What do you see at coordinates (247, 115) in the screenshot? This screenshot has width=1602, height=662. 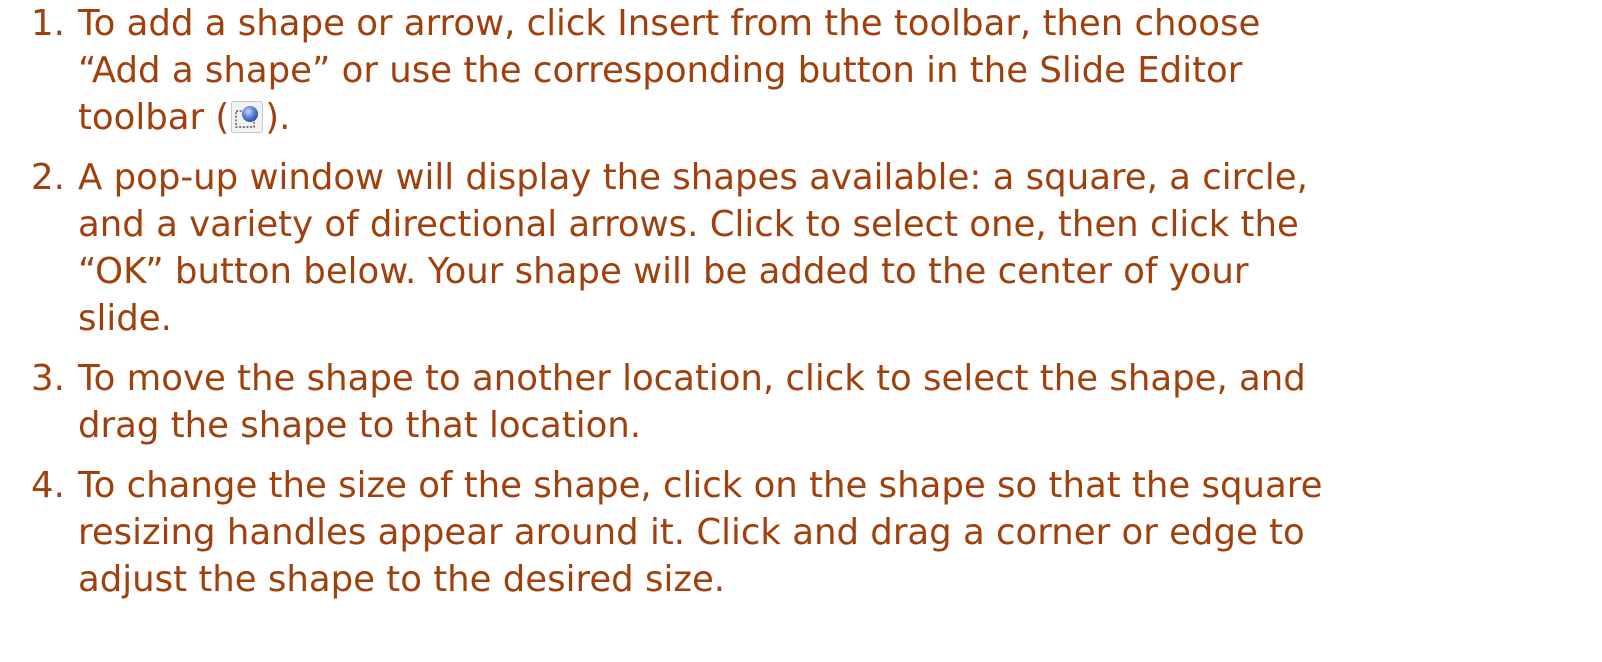 I see `add-shape-icon` at bounding box center [247, 115].